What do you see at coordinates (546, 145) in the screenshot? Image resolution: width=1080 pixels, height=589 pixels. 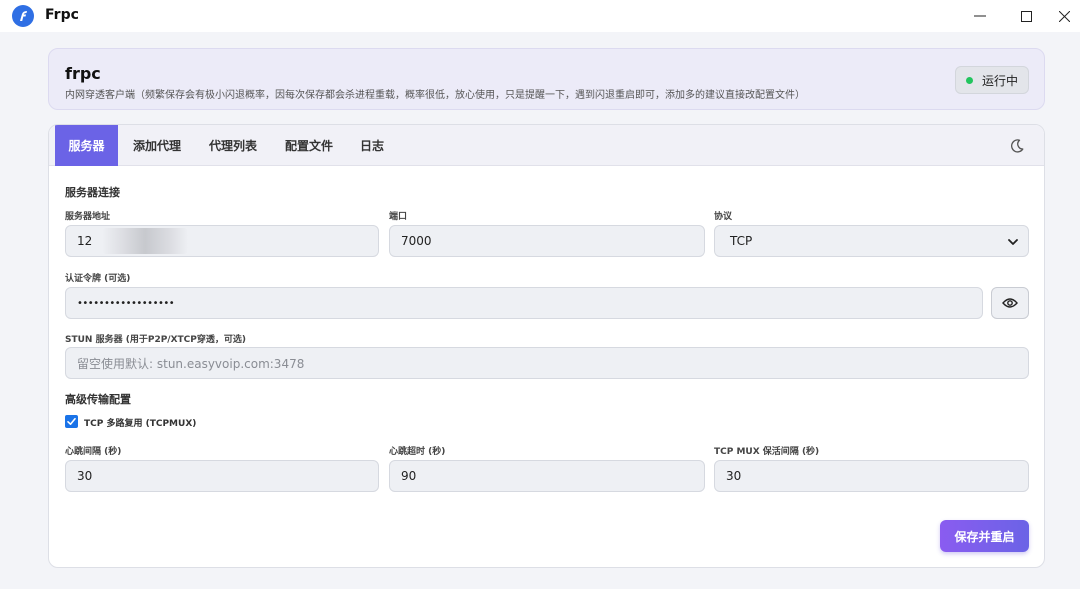 I see `tab-bar: 服务器 添加代理 代理列表 配置文件 日志` at bounding box center [546, 145].